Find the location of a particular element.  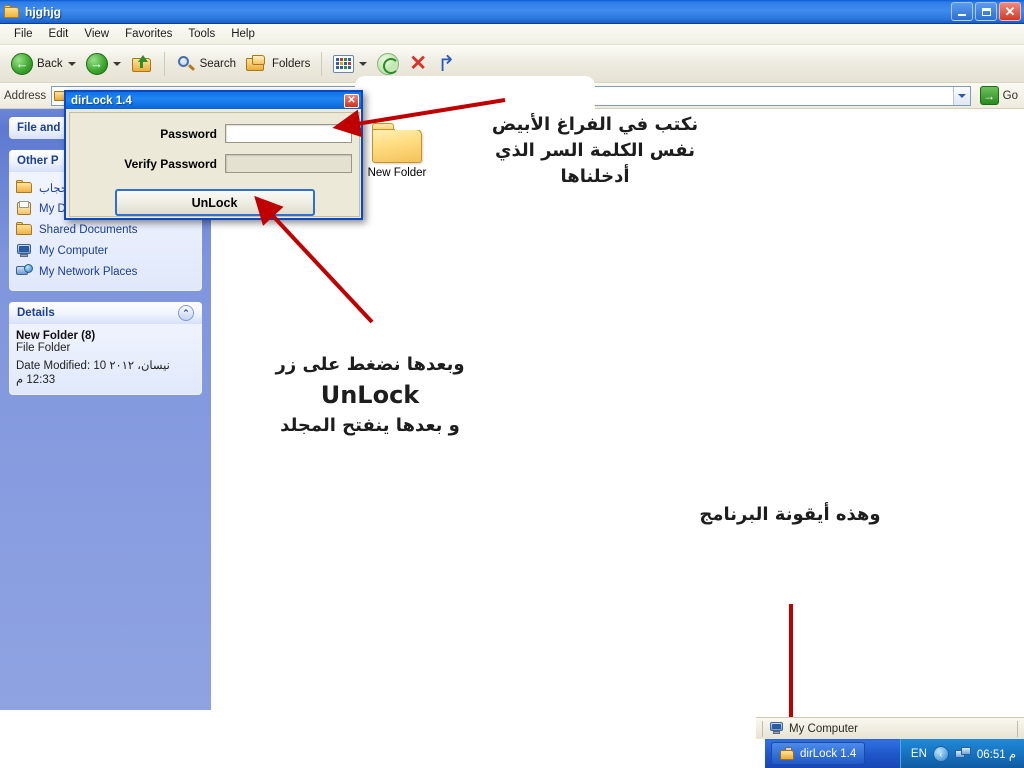

password-input is located at coordinates (288, 133).